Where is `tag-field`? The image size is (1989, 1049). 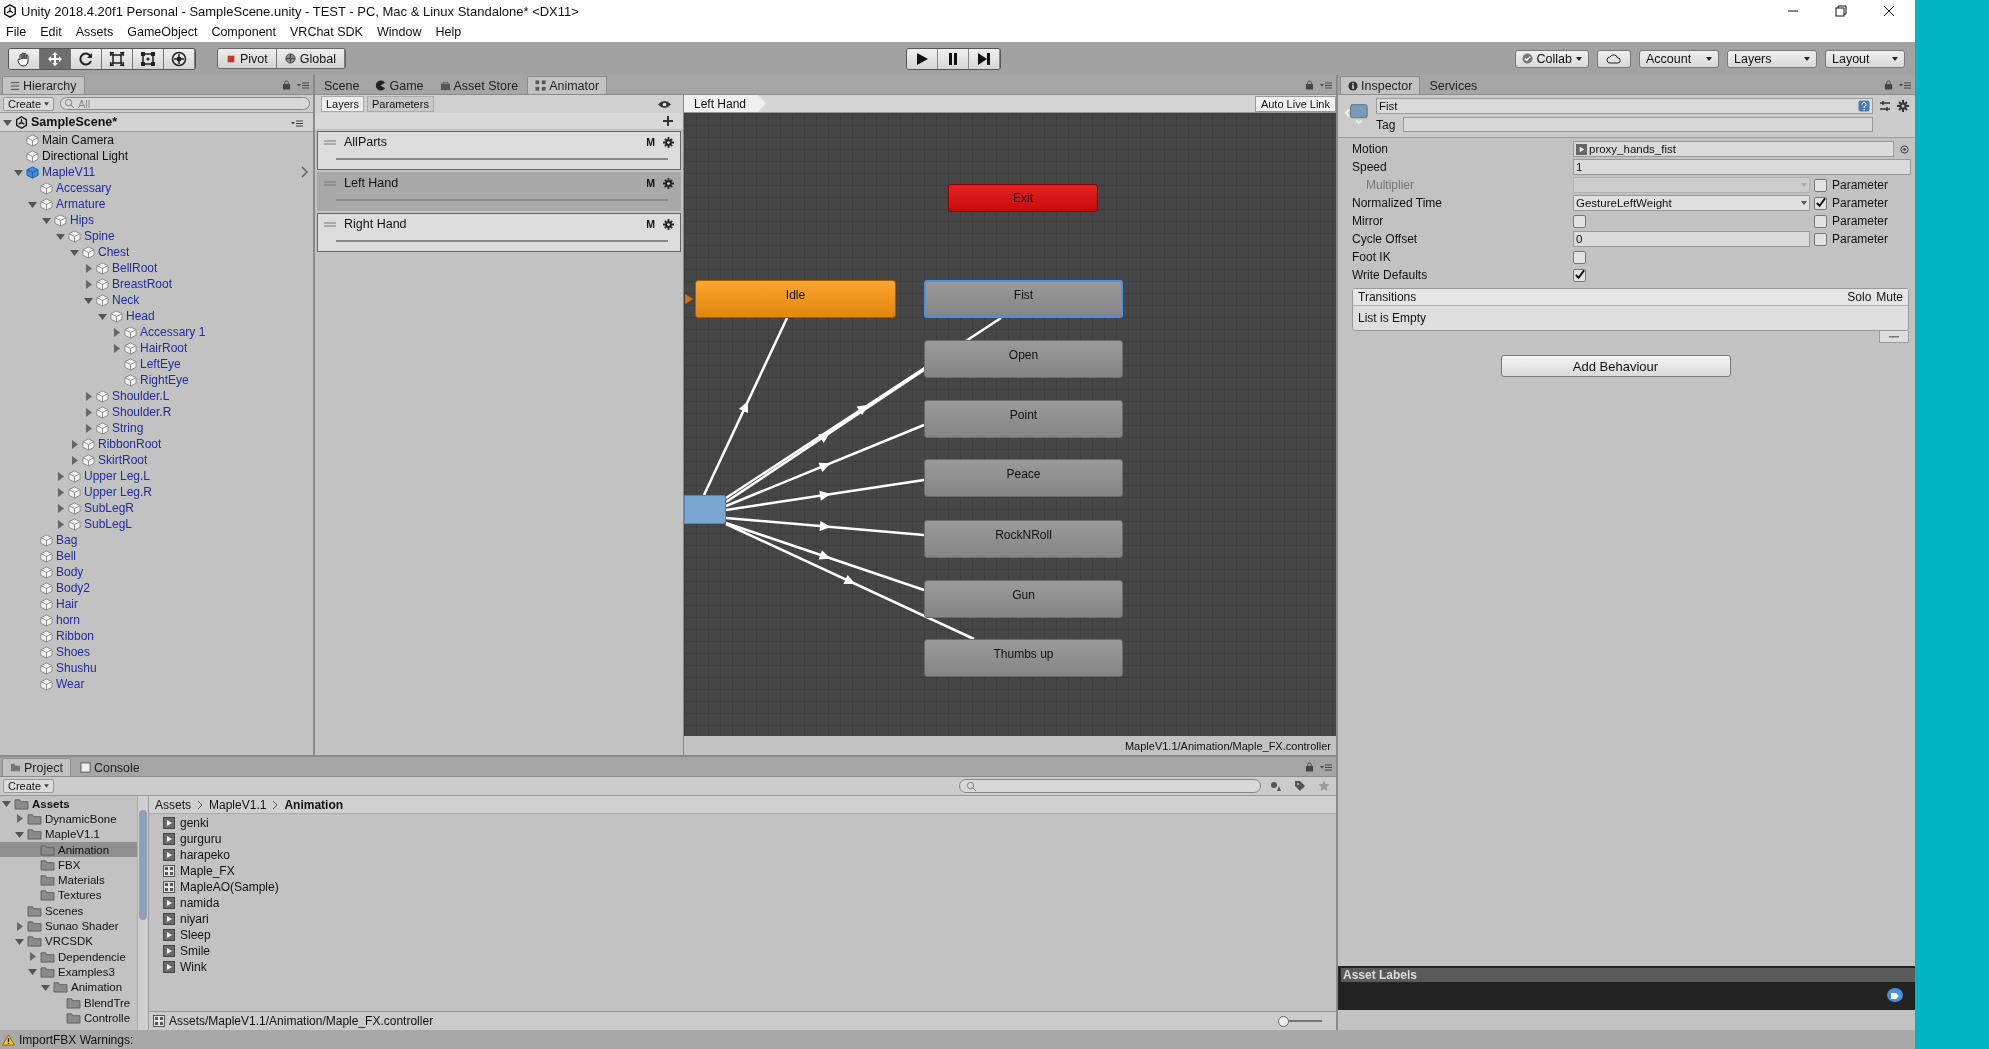
tag-field is located at coordinates (1638, 124).